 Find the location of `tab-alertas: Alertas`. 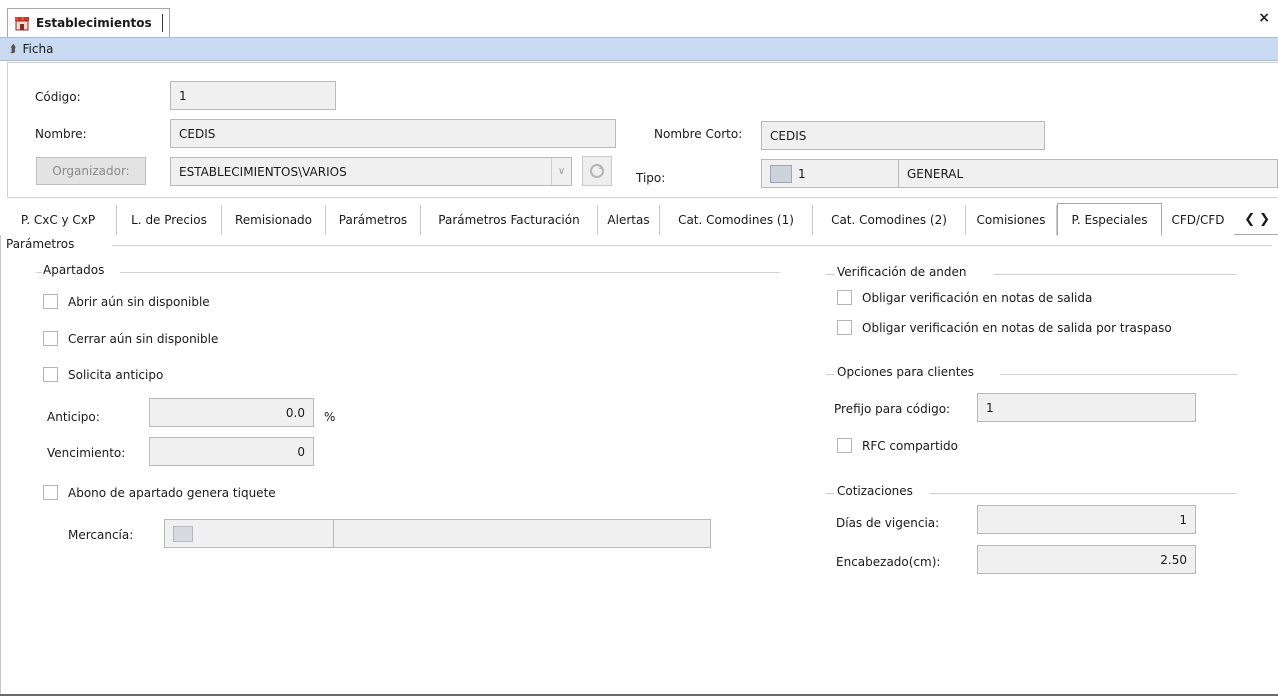

tab-alertas: Alertas is located at coordinates (629, 220).